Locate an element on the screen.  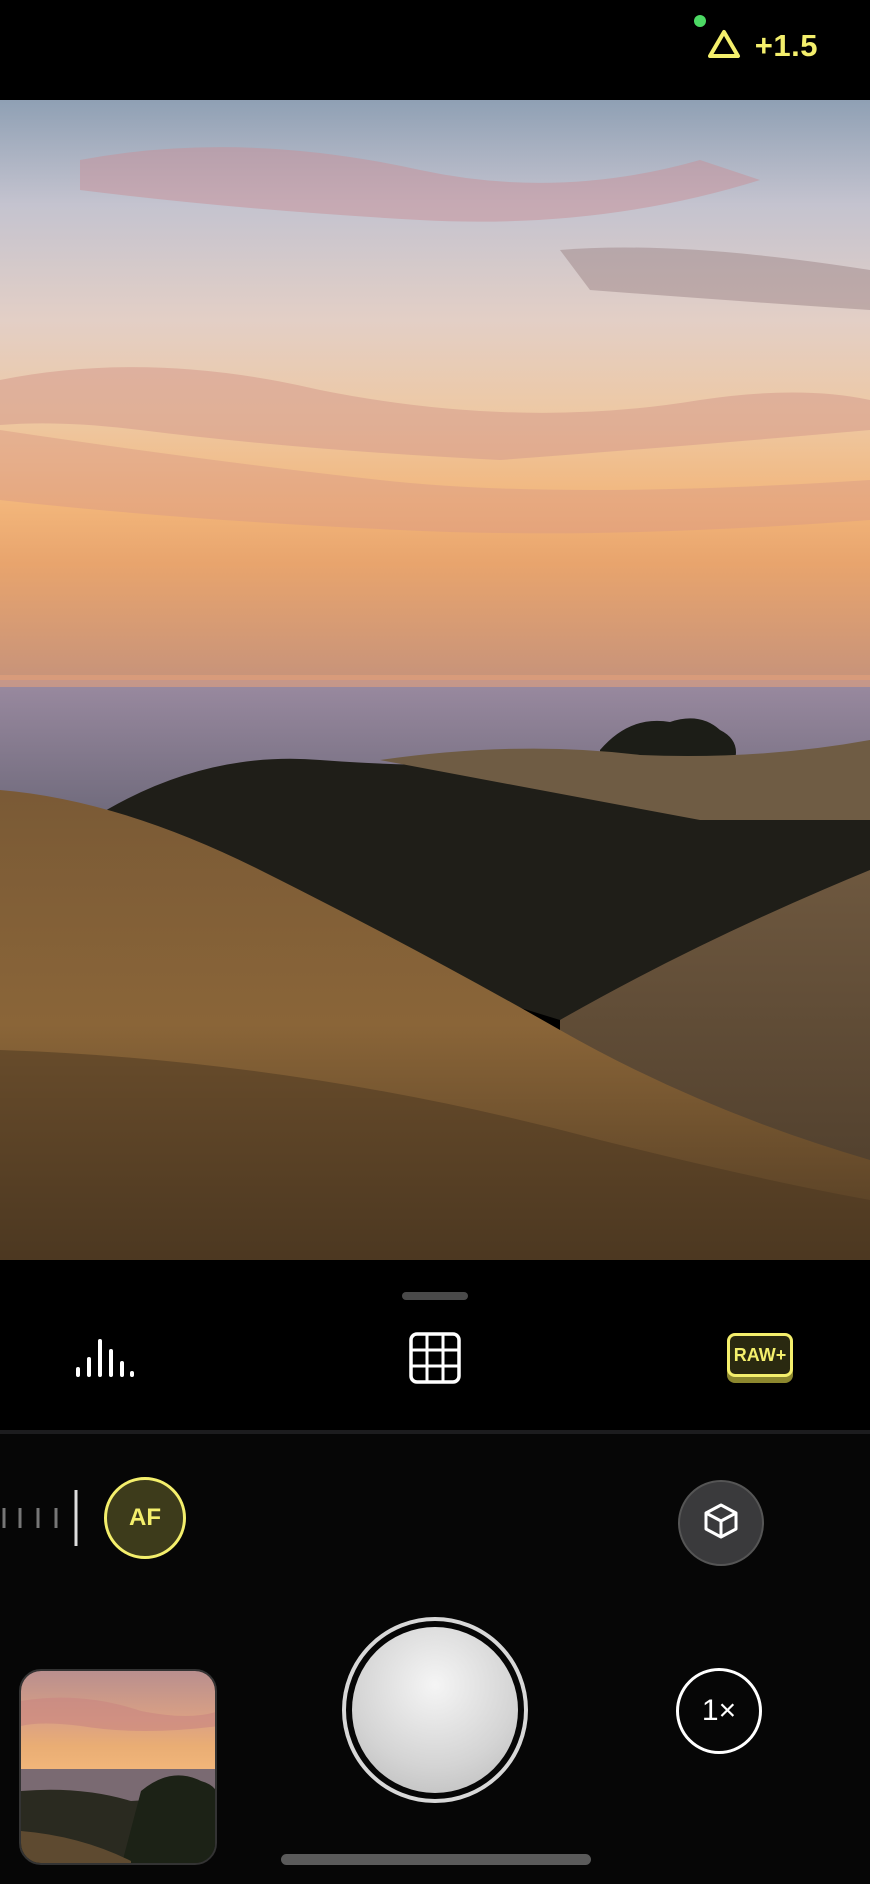
exposure-value: +1.5 is located at coordinates (786, 45).